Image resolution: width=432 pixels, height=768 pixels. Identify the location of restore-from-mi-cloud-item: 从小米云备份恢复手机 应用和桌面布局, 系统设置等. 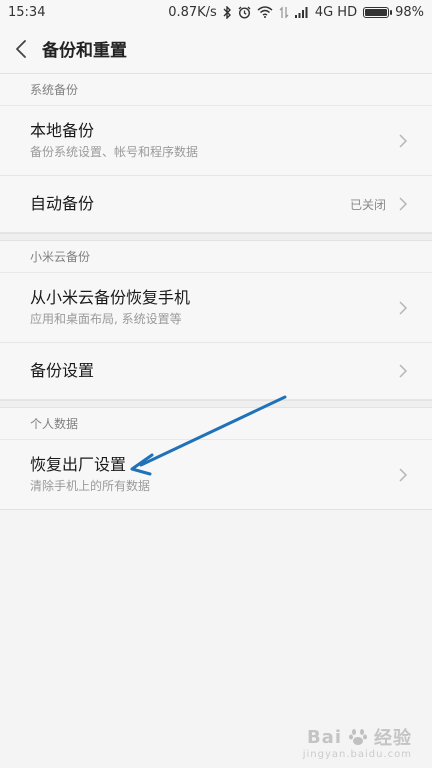
(216, 308).